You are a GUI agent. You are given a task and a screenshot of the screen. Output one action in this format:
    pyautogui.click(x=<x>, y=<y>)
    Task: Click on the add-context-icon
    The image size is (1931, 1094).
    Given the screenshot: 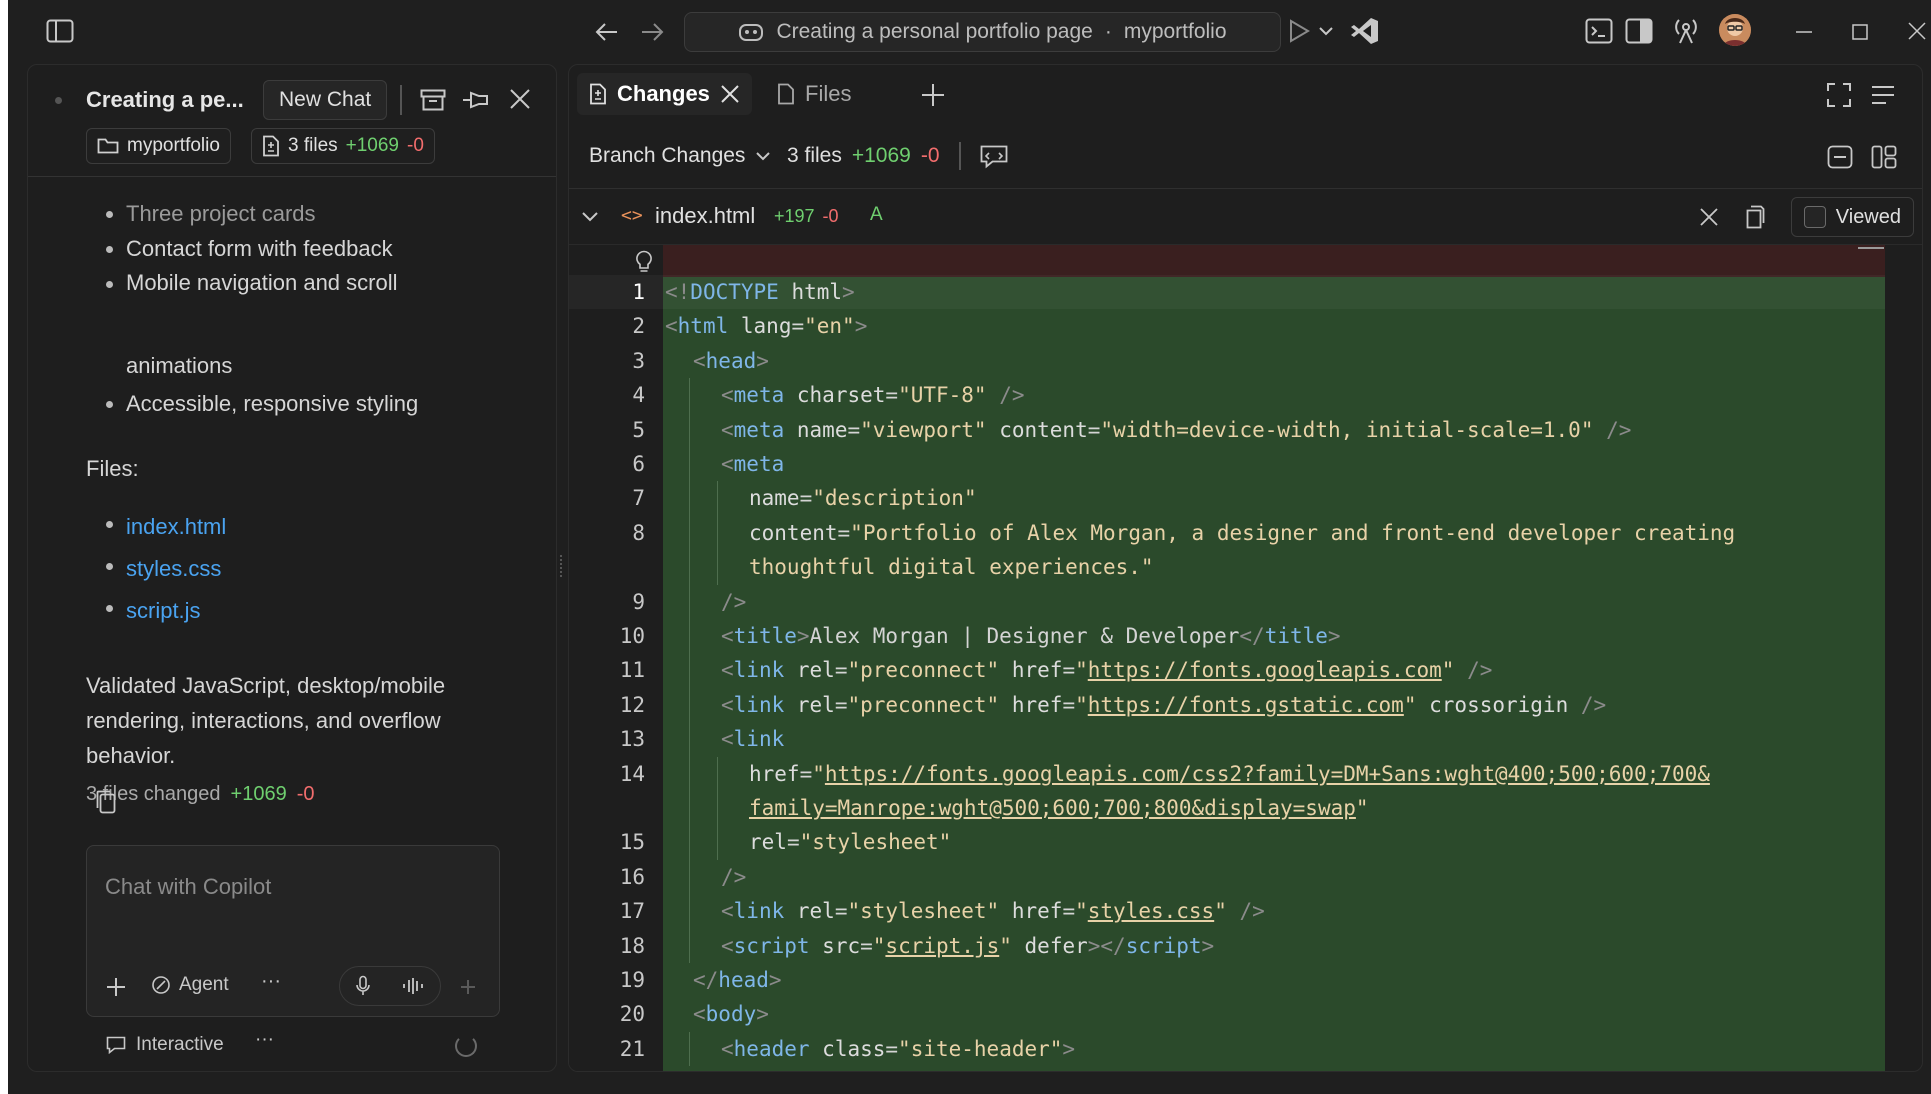 What is the action you would take?
    pyautogui.click(x=116, y=987)
    